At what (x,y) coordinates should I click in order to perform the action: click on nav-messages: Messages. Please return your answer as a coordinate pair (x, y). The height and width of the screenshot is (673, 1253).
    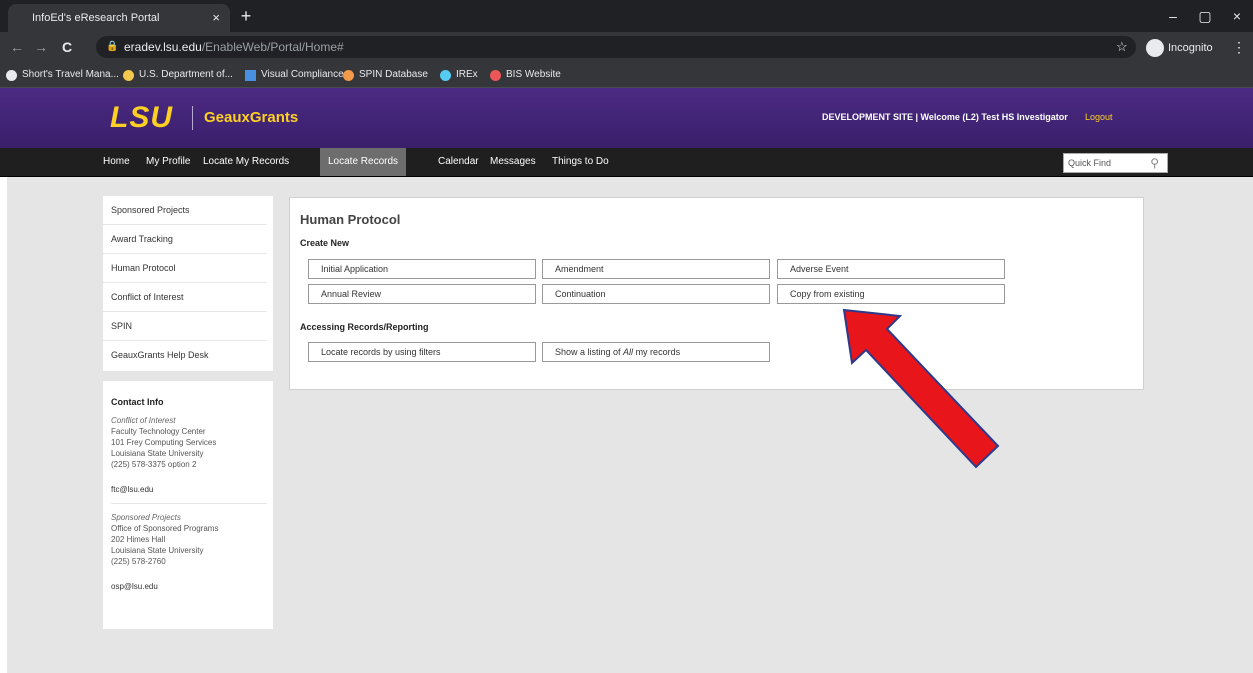
    Looking at the image, I should click on (513, 162).